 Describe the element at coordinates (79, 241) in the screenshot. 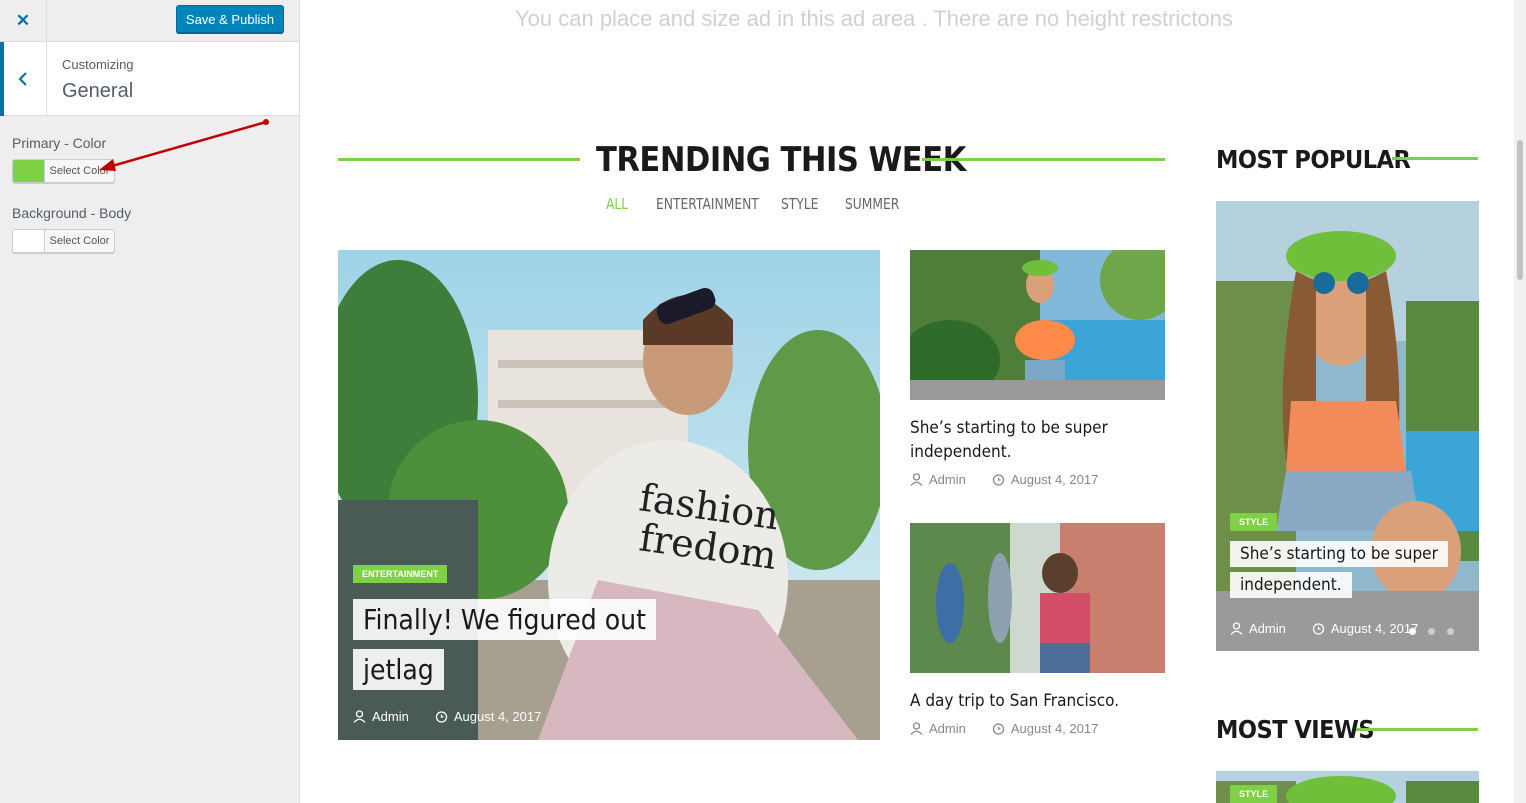

I see `select-color-label: Select Color` at that location.